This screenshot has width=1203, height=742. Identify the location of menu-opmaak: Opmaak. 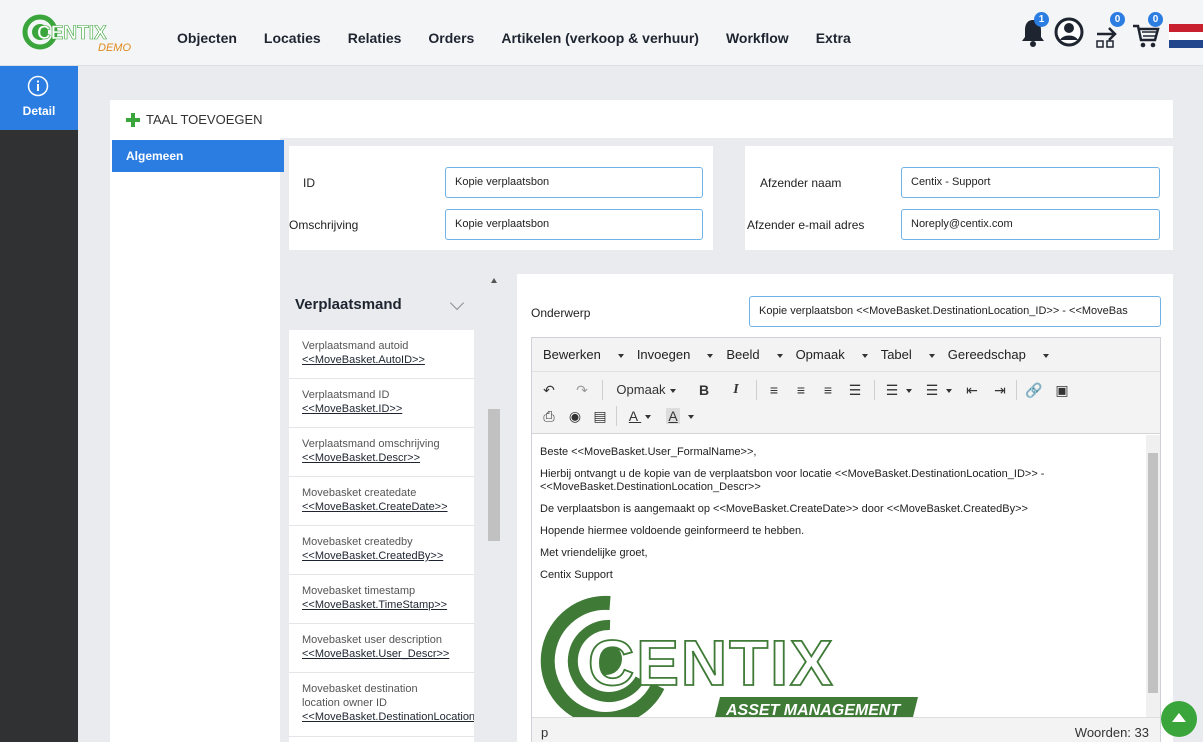
(832, 359).